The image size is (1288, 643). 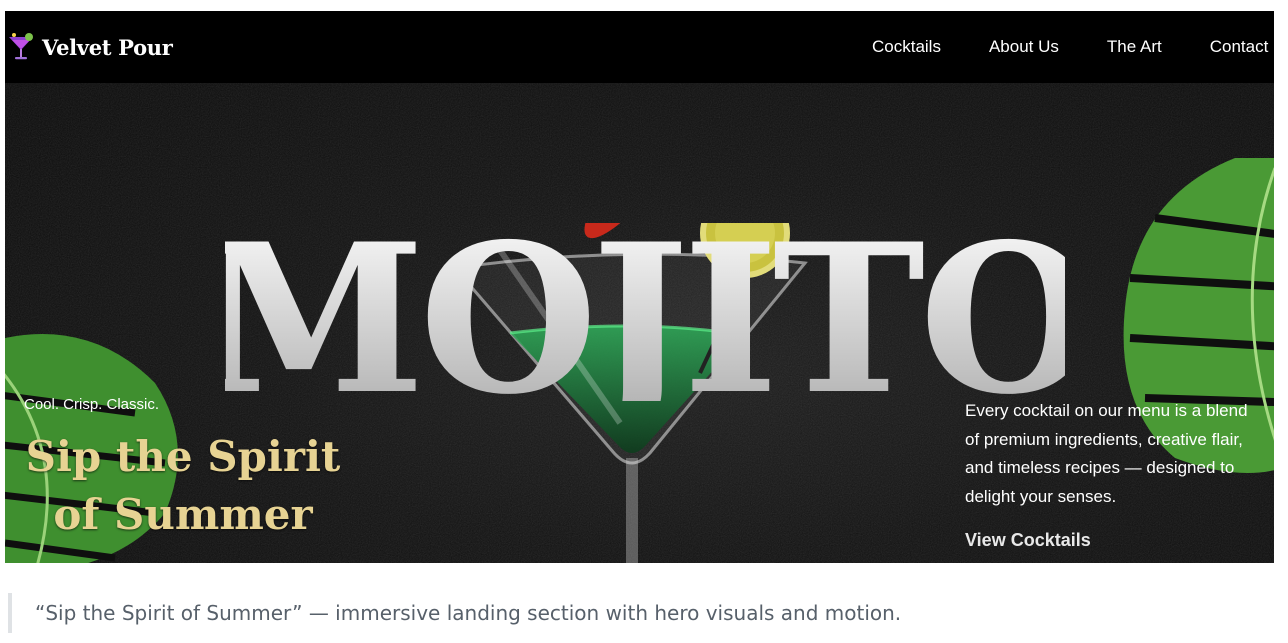 I want to click on view-cocktails-link: View Cocktails, so click(x=1028, y=540).